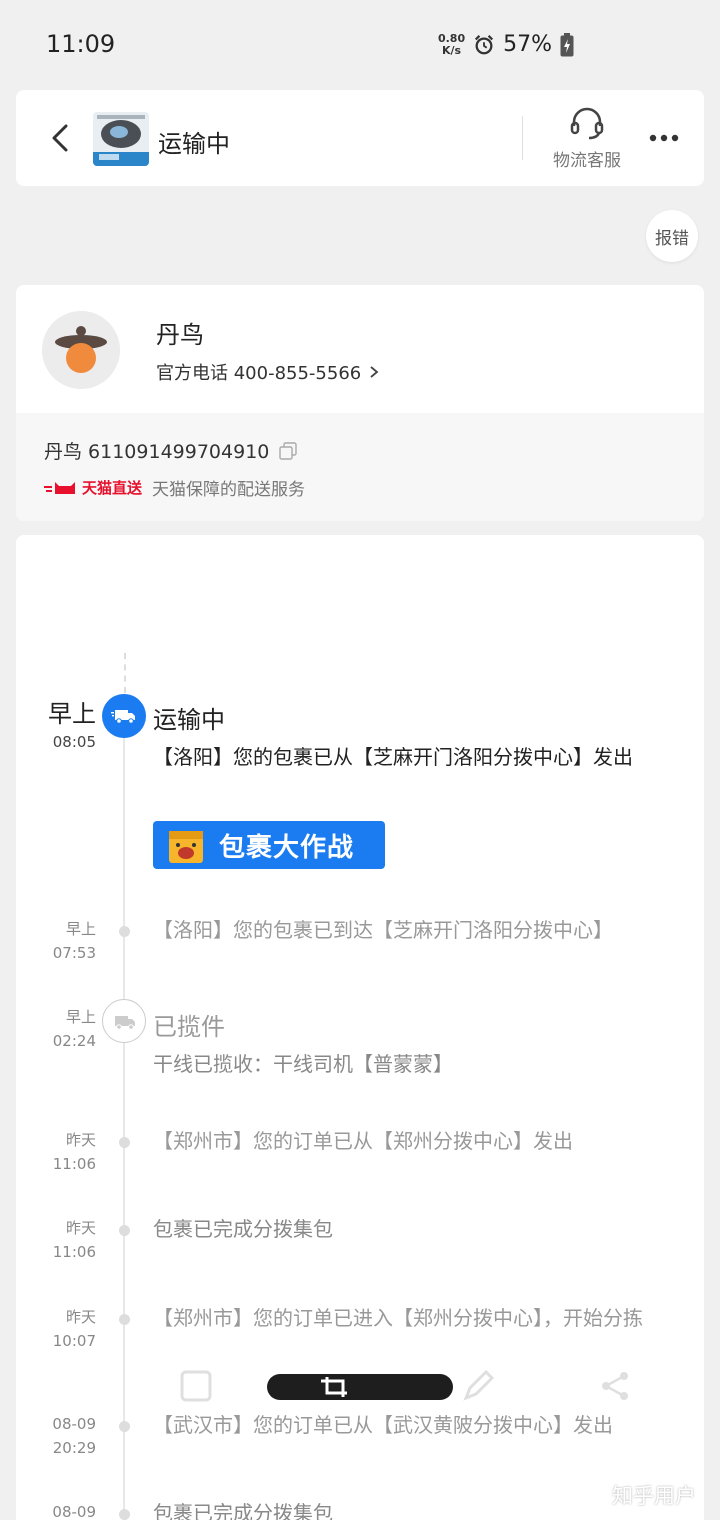 The height and width of the screenshot is (1520, 720). I want to click on timeline-text: 干线已揽收：干线司机【普蒙蒙】, so click(303, 1064).